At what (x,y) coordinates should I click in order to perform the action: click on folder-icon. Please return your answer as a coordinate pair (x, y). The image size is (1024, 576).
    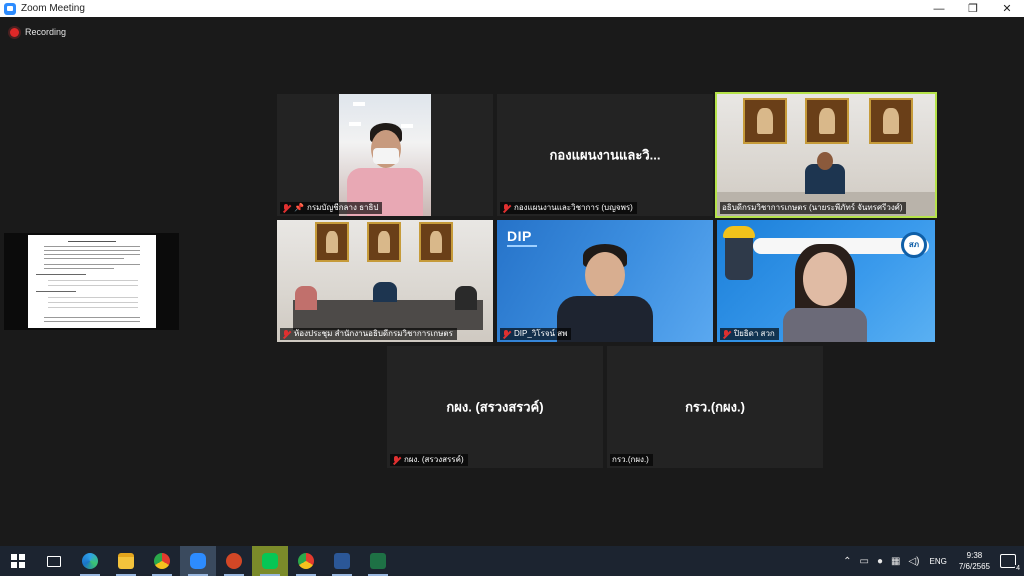
    Looking at the image, I should click on (126, 561).